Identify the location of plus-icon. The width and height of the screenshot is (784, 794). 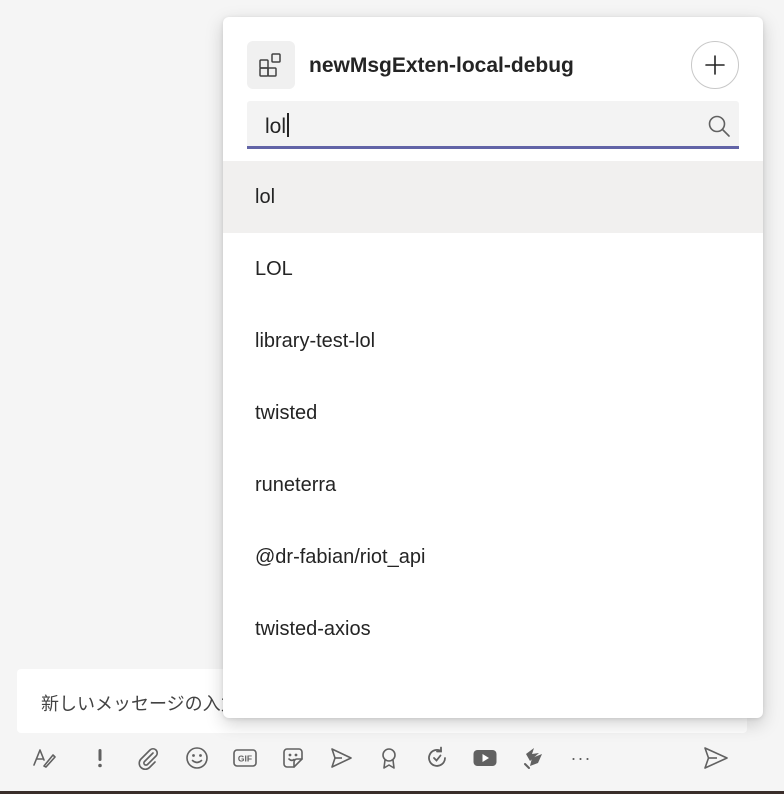
(715, 65).